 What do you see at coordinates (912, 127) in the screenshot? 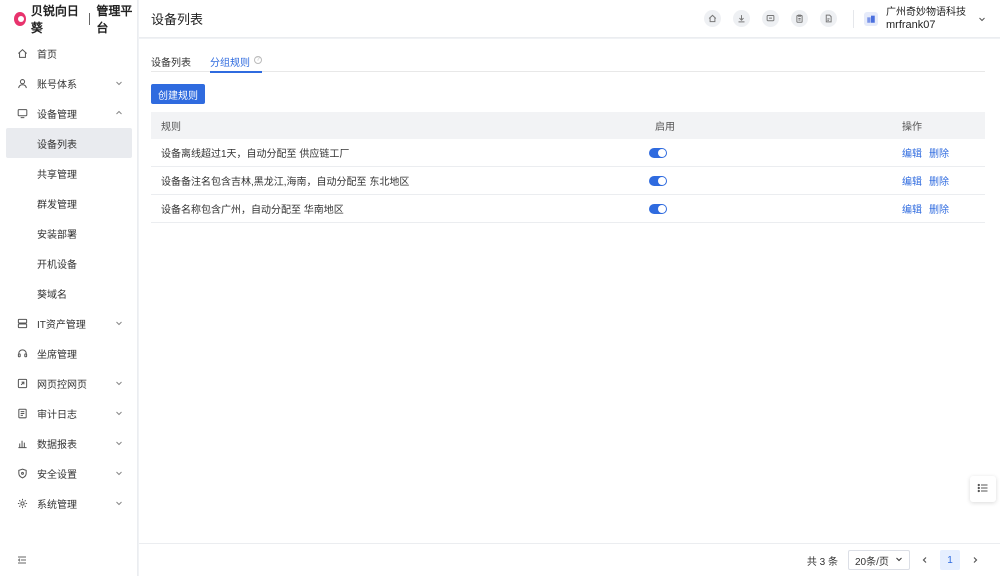
I see `column-header-ops: 操作` at bounding box center [912, 127].